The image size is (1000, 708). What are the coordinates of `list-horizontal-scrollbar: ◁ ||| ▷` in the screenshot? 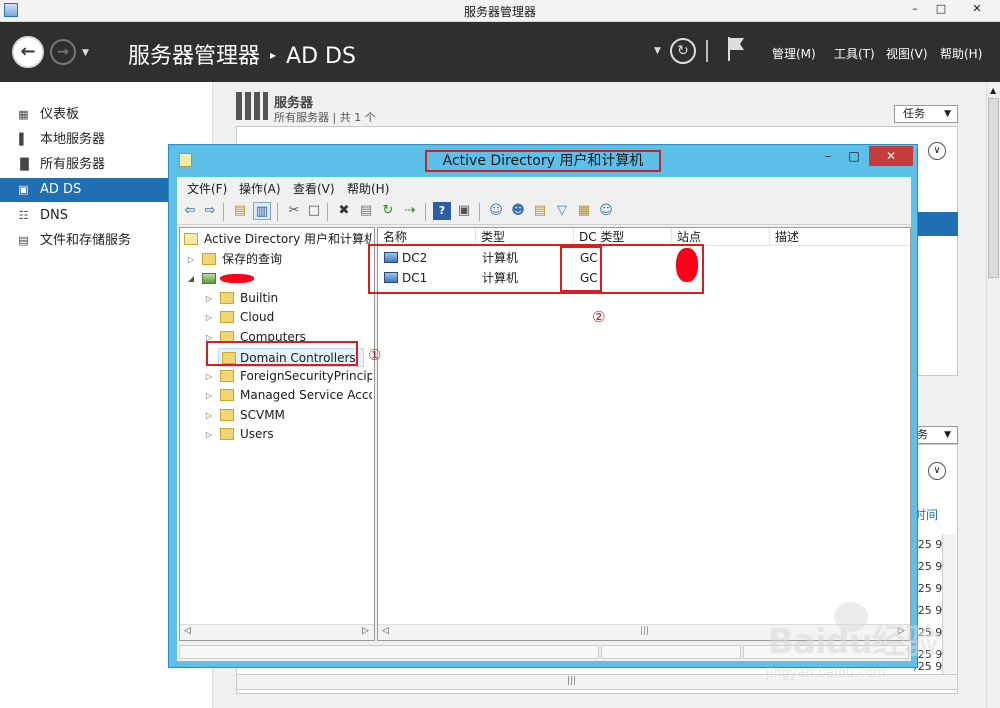 It's located at (644, 632).